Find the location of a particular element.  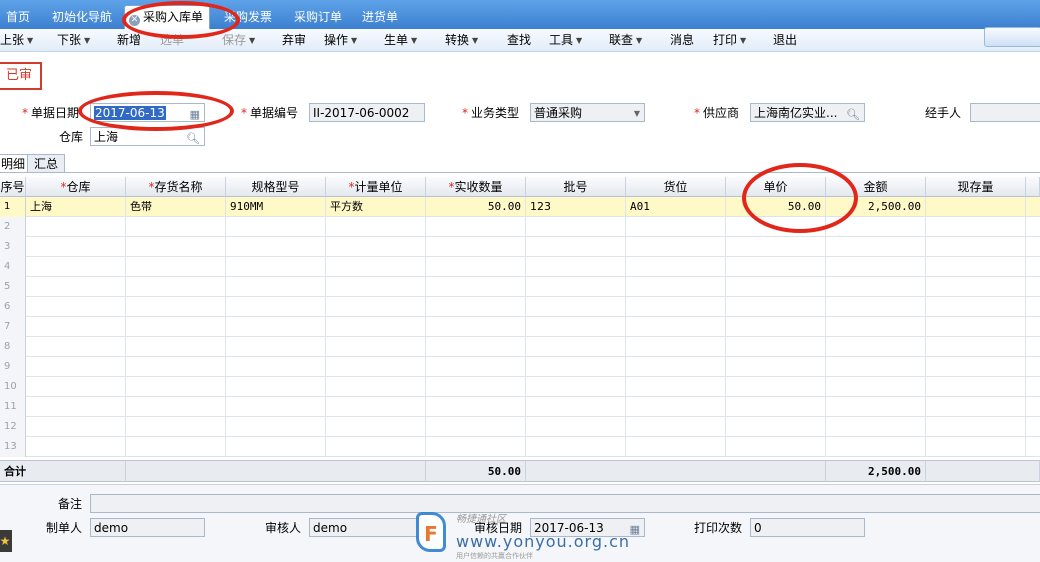

table-cell: 123 is located at coordinates (576, 207).